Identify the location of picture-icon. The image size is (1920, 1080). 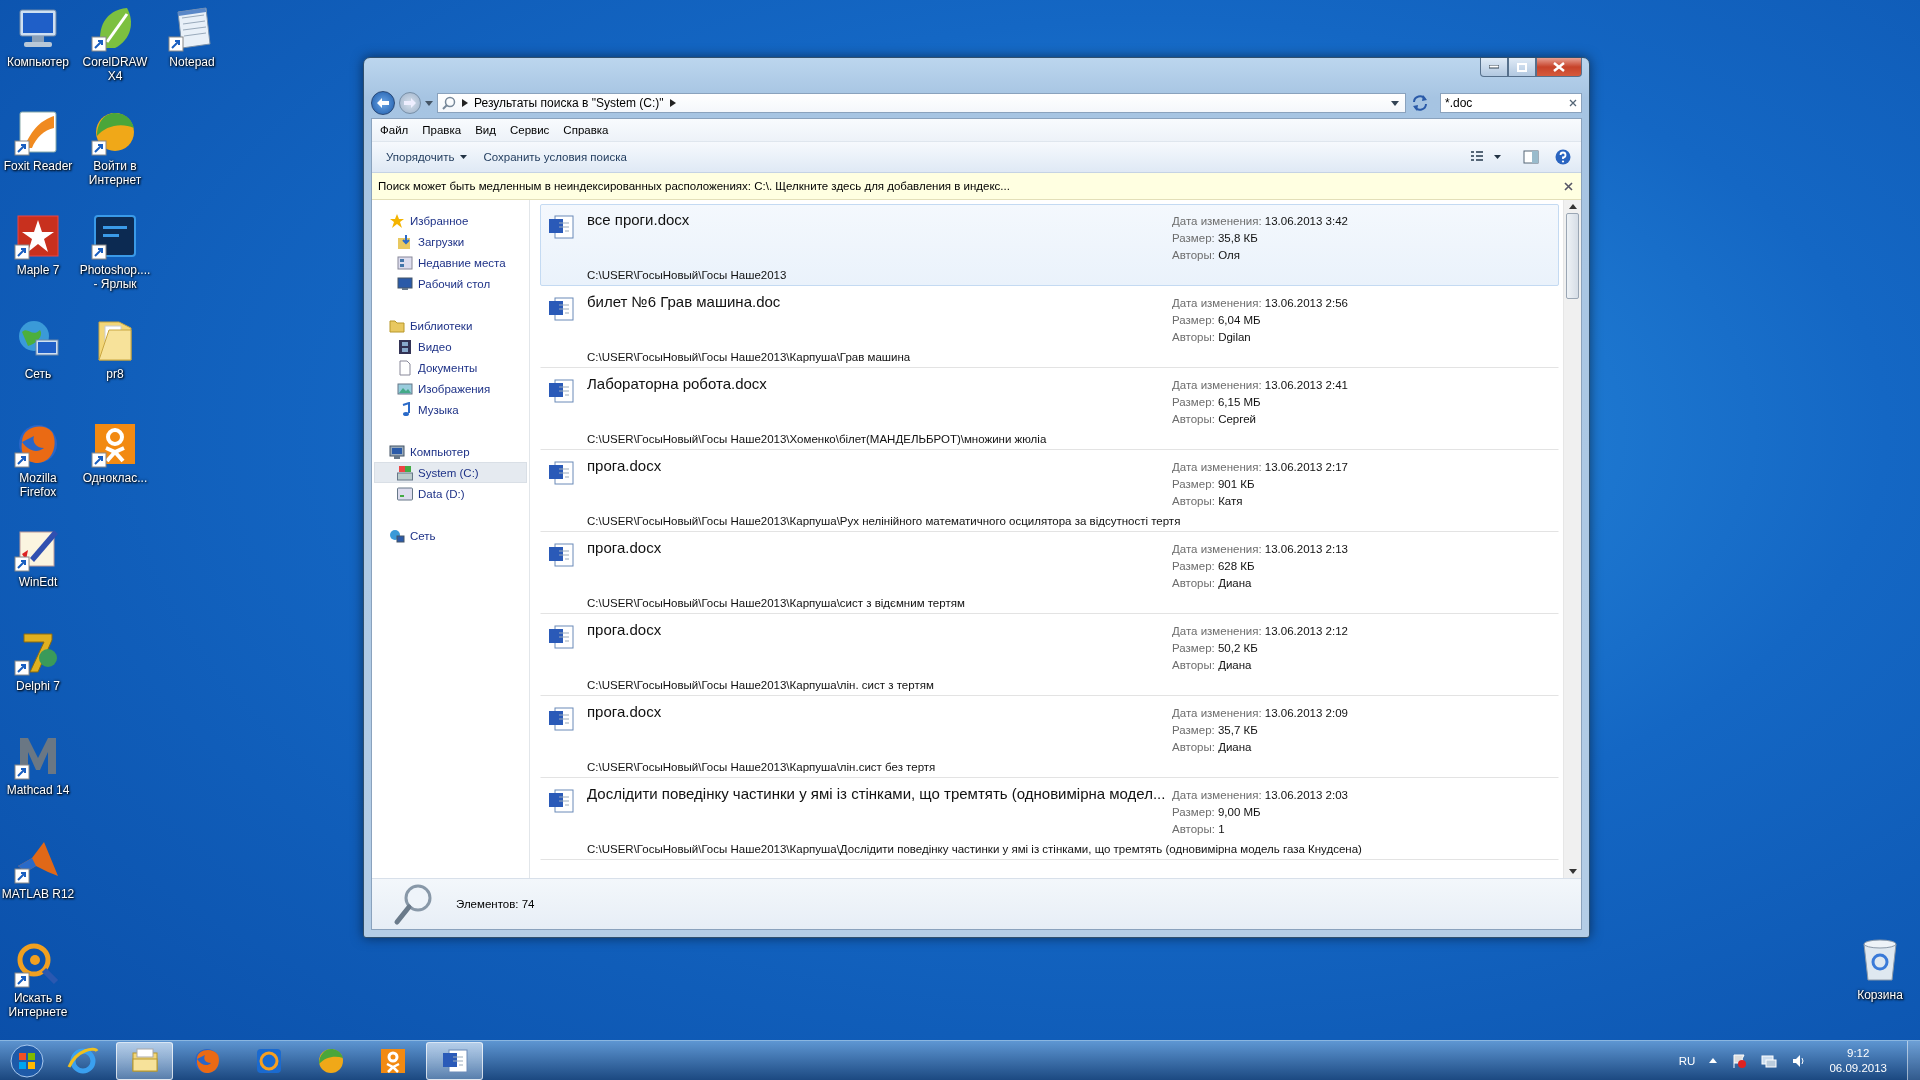
(405, 388).